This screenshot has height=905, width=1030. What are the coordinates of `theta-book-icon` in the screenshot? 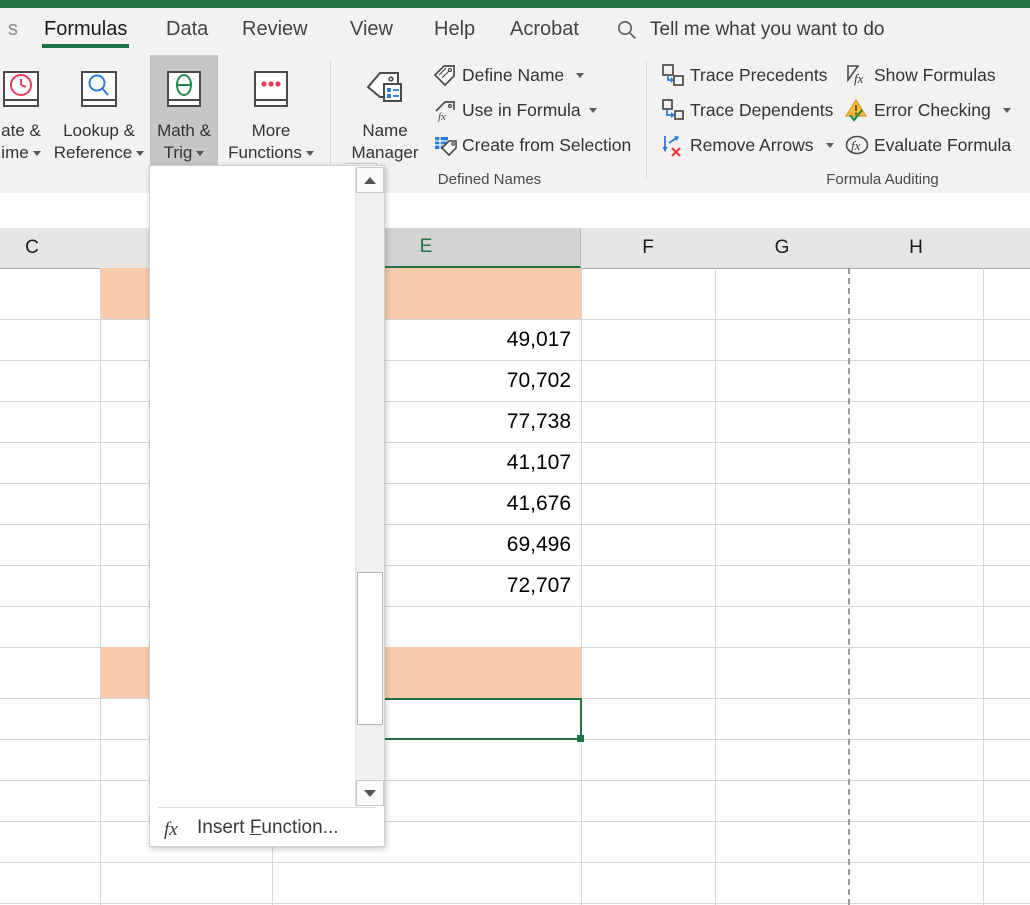 It's located at (184, 90).